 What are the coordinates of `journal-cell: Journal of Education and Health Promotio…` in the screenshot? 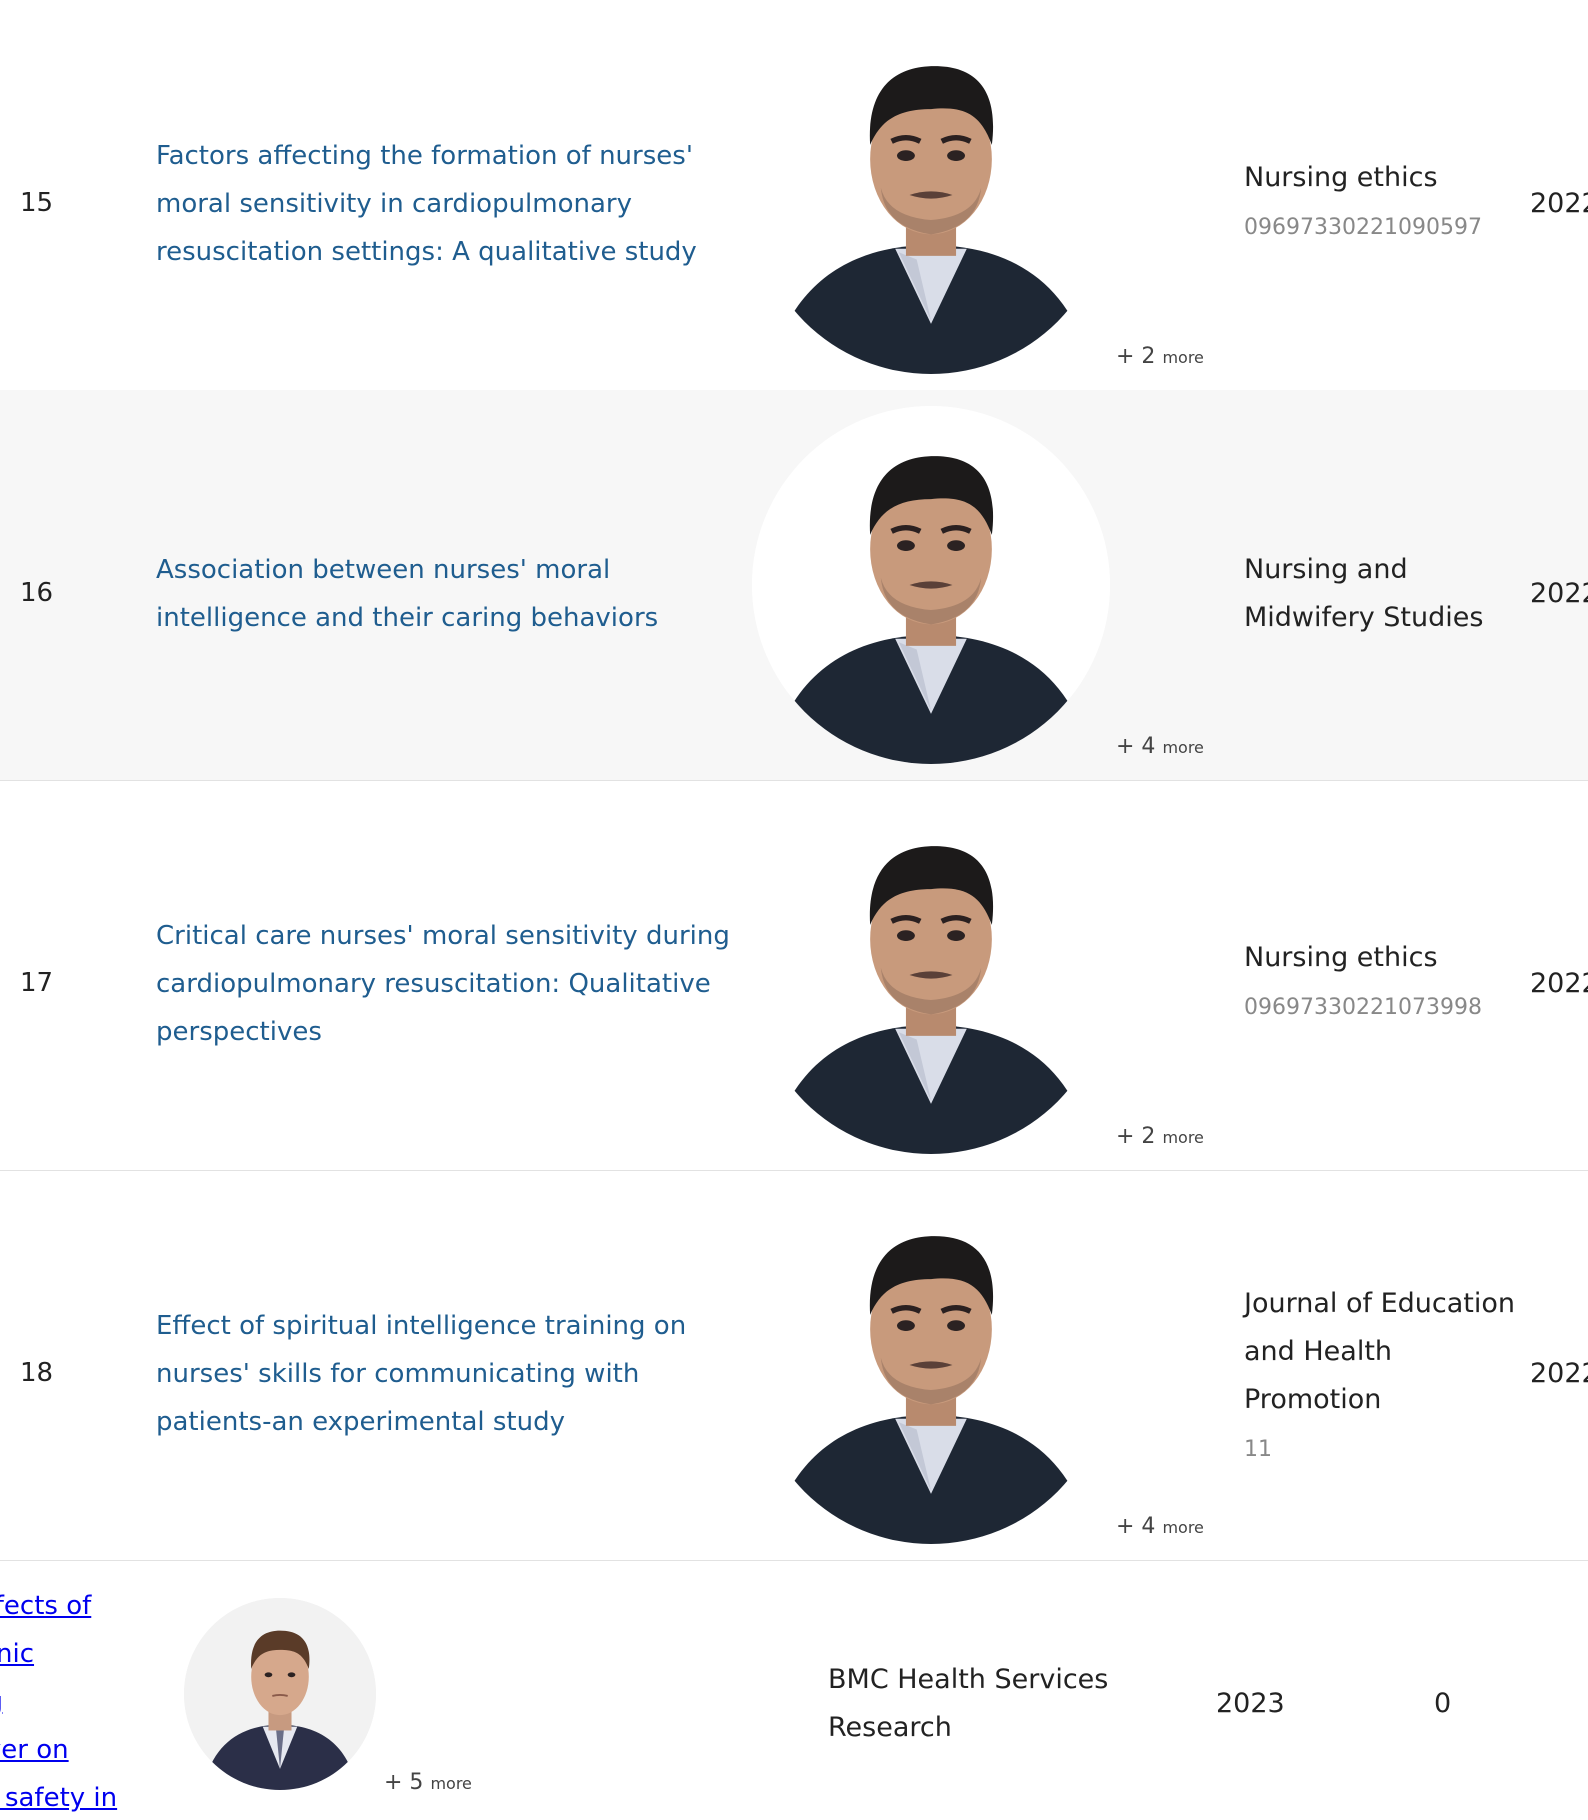 It's located at (1389, 1375).